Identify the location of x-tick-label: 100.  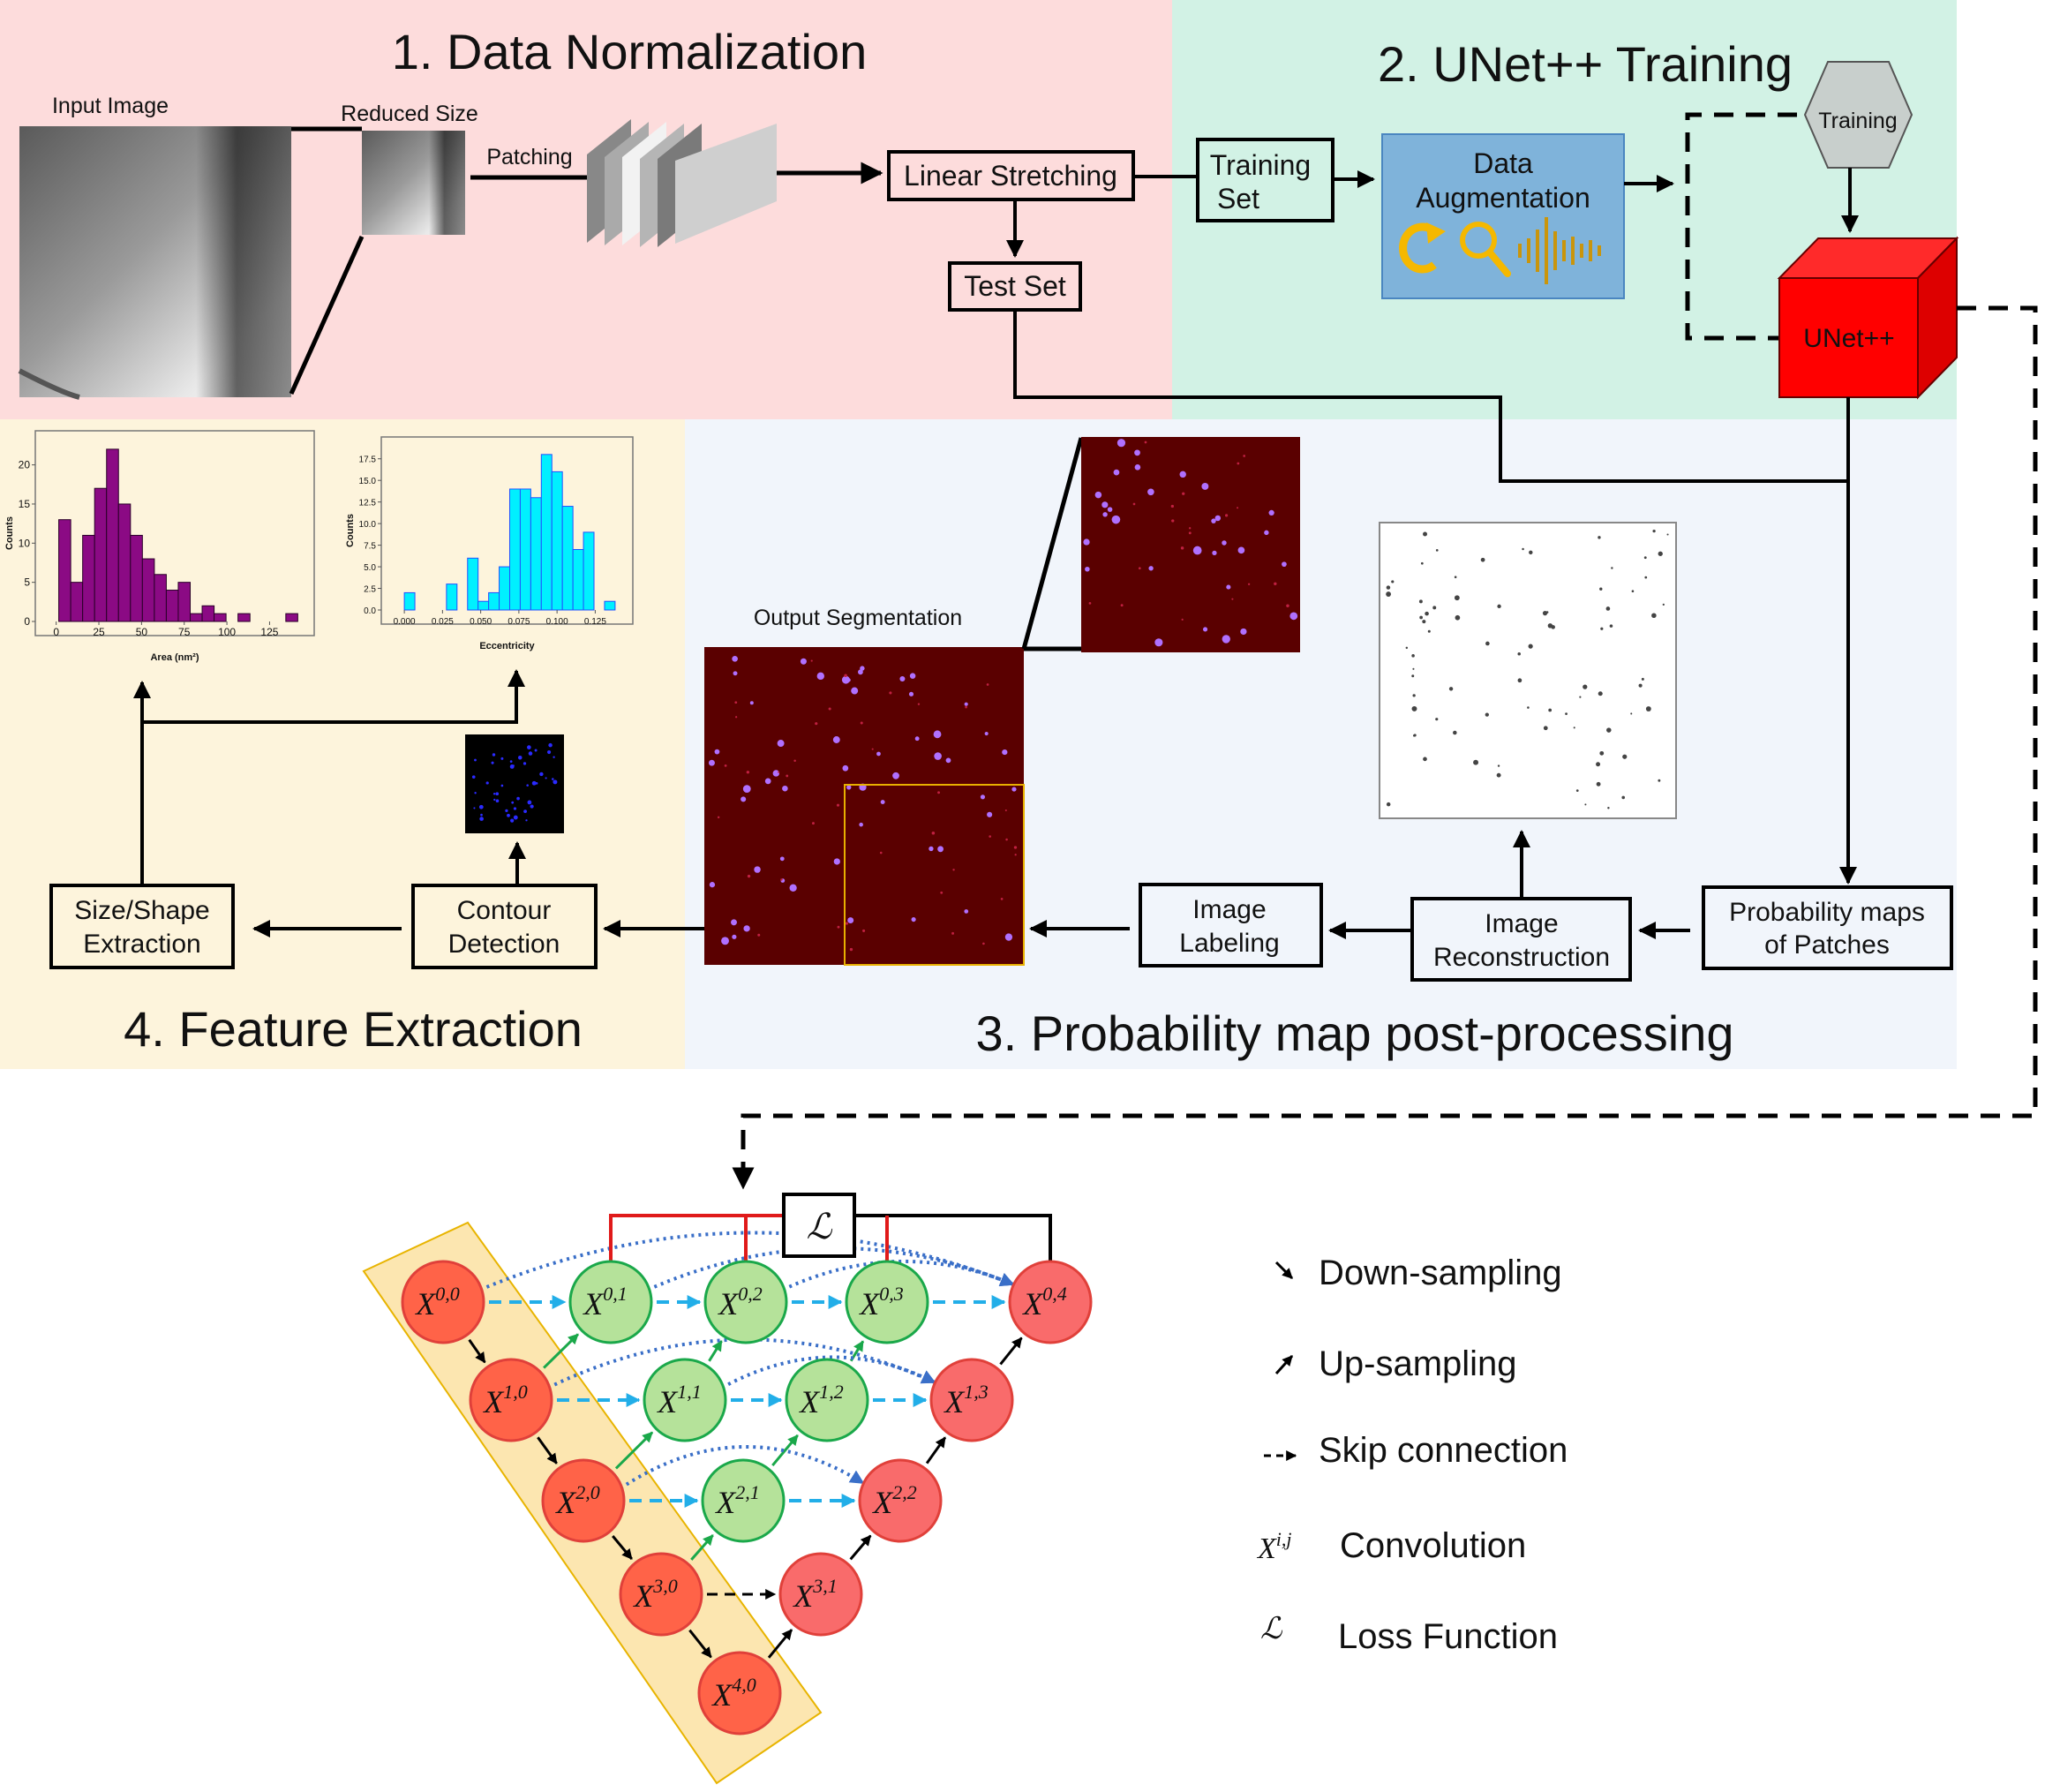
(227, 632).